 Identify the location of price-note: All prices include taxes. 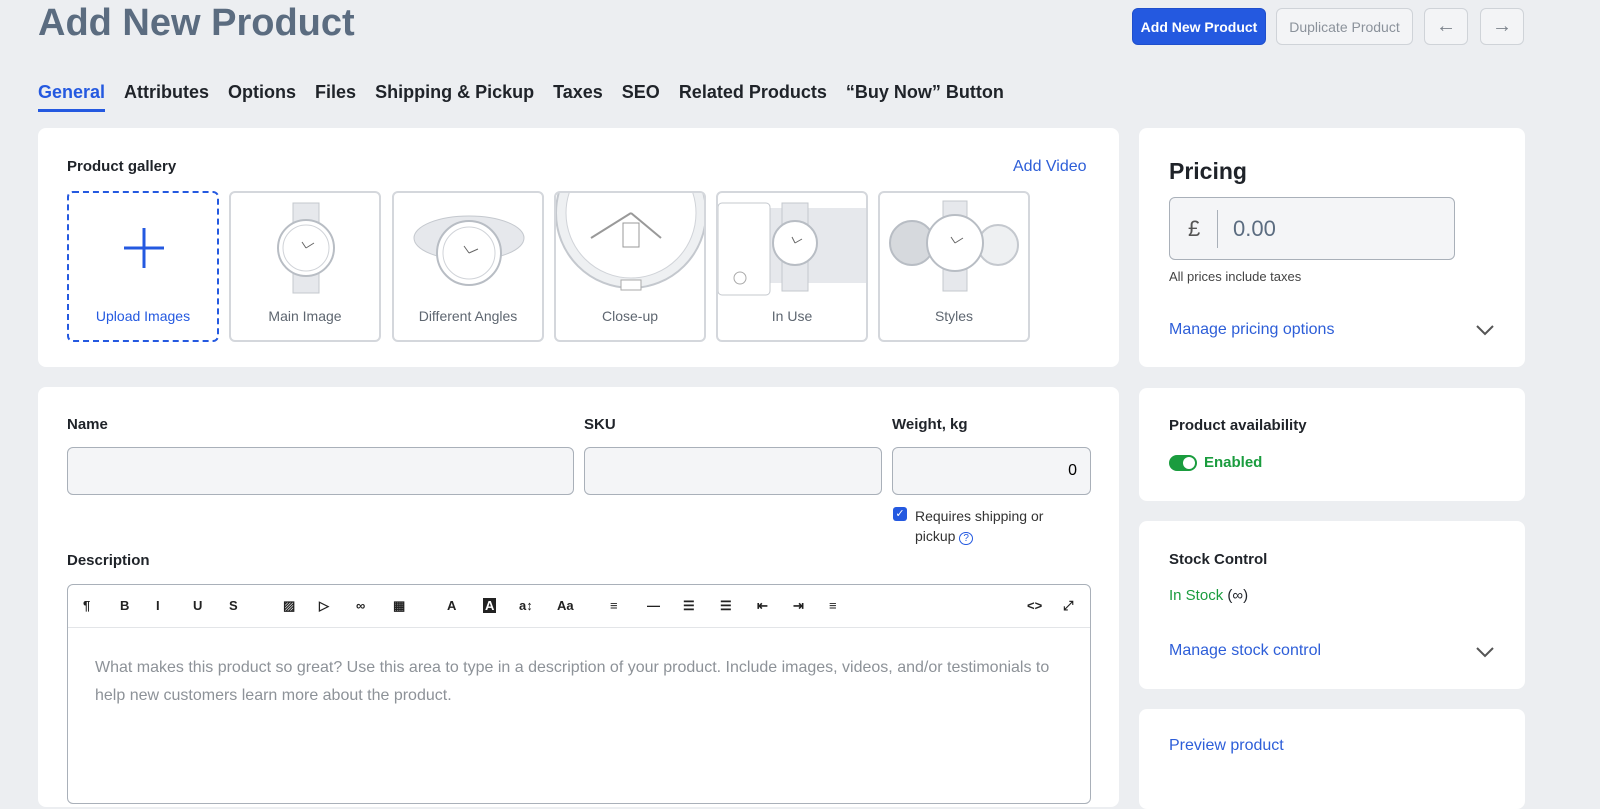
(1235, 276).